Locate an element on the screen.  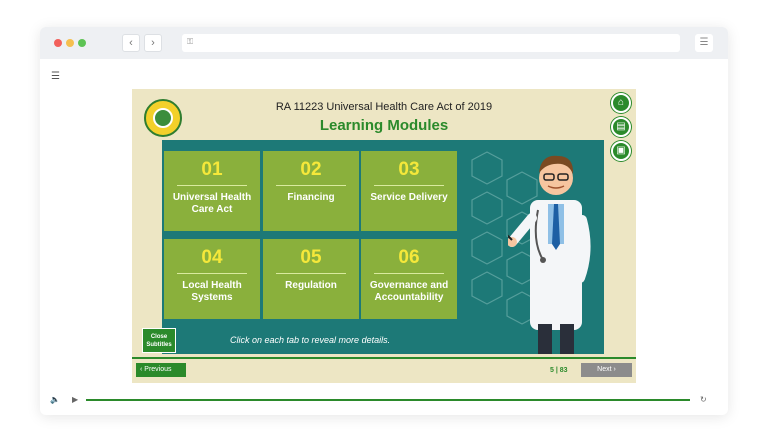
module-tile-04: 04 Local Health Systems is located at coordinates (212, 279).